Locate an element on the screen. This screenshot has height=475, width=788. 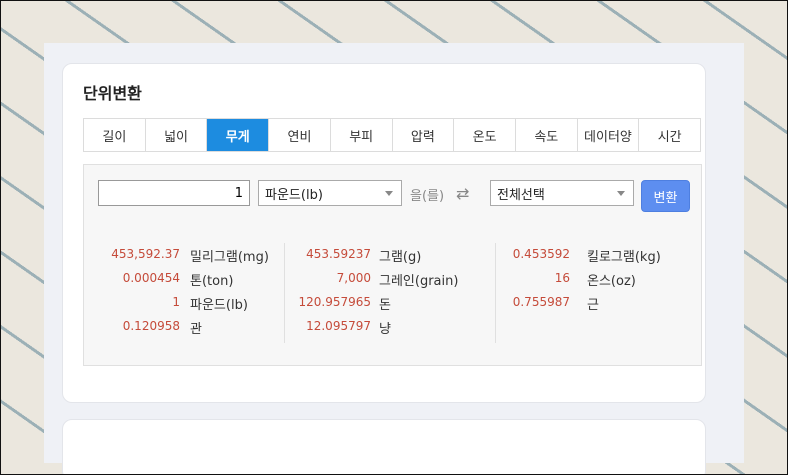
result-unit: 관 is located at coordinates (196, 329).